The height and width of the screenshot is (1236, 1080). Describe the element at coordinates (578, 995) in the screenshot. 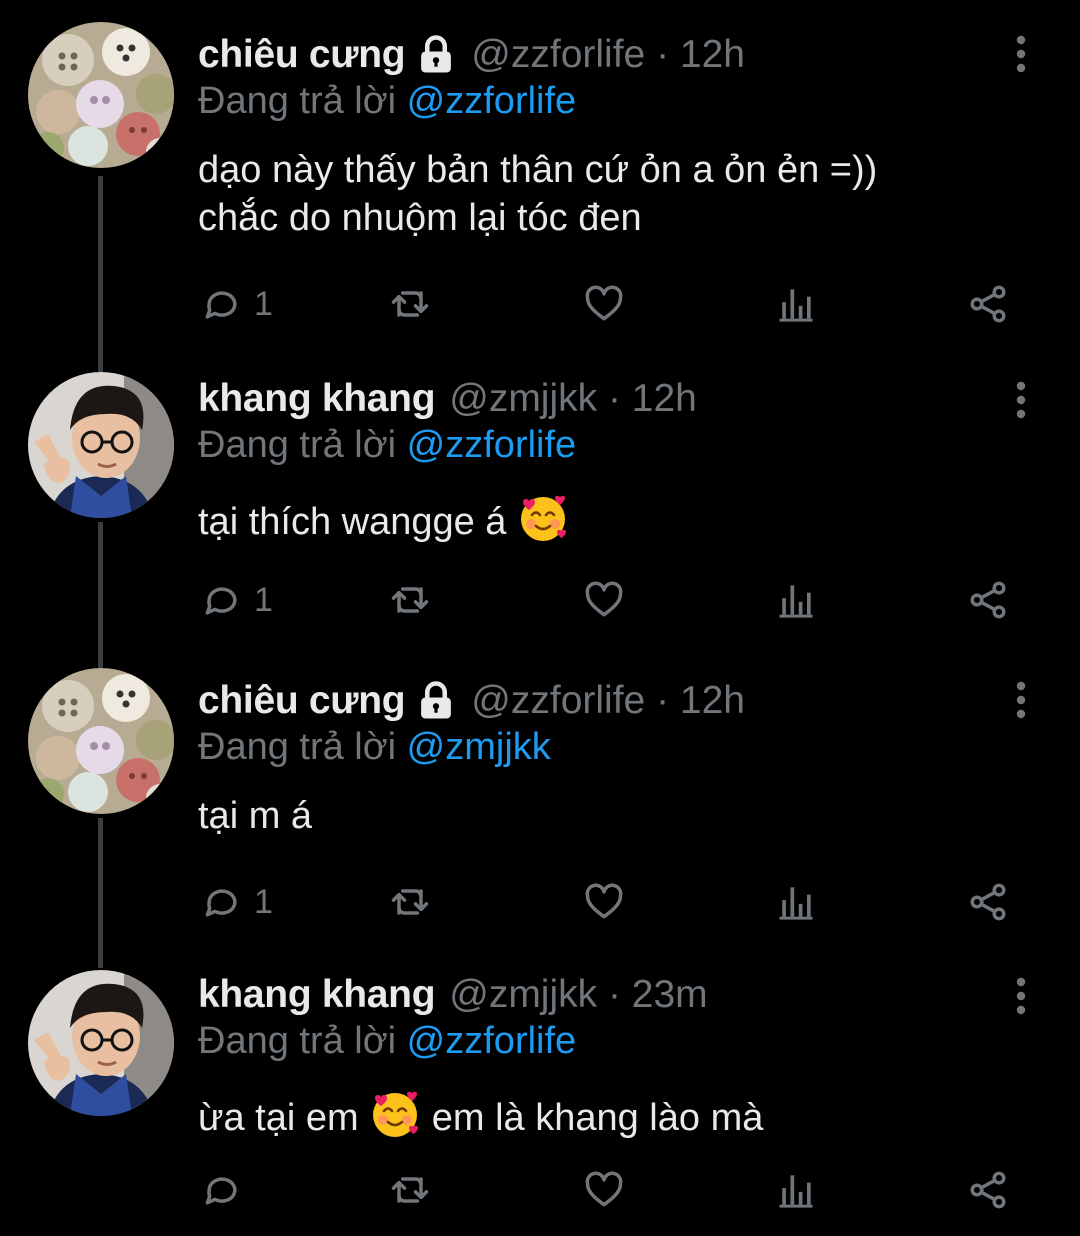

I see `handle-and-time: @zmjjkk · 23m` at that location.